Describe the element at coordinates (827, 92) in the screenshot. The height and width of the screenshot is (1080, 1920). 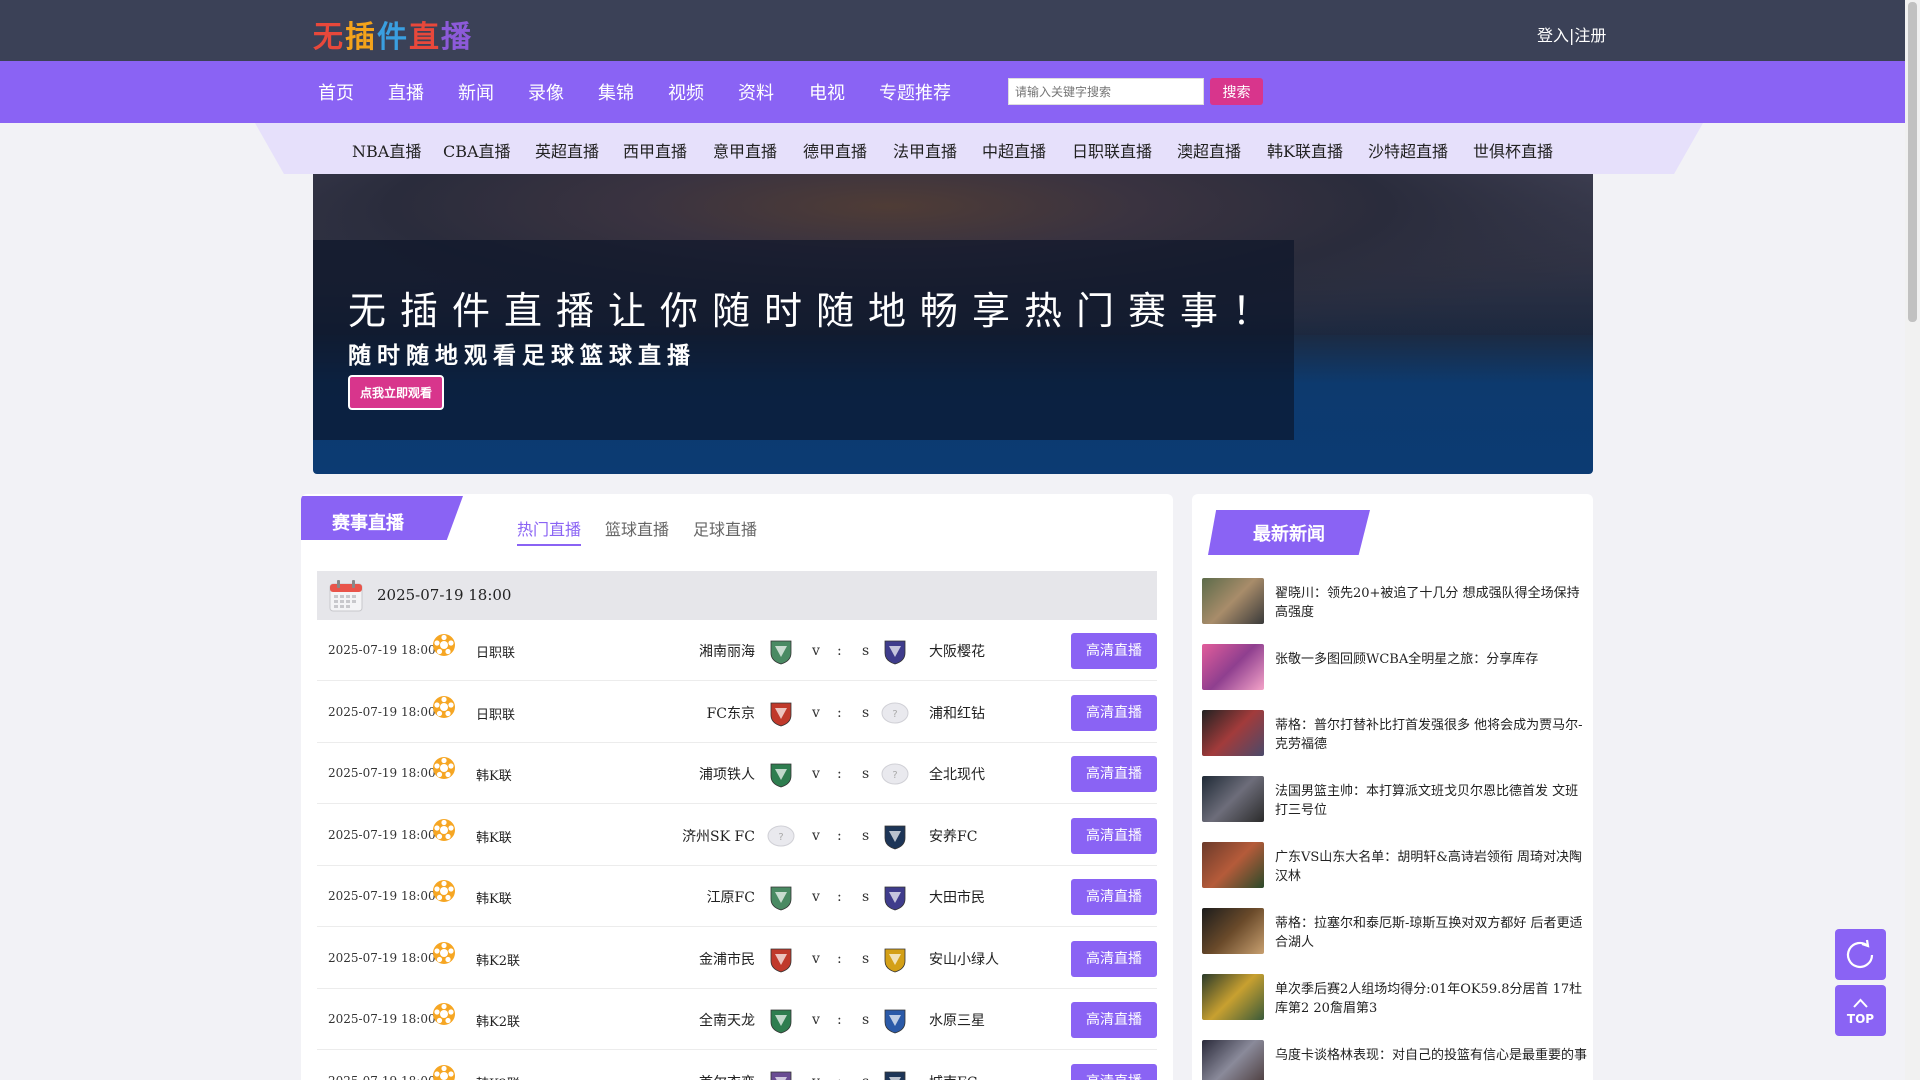
I see `nav-item-tv: 电视` at that location.